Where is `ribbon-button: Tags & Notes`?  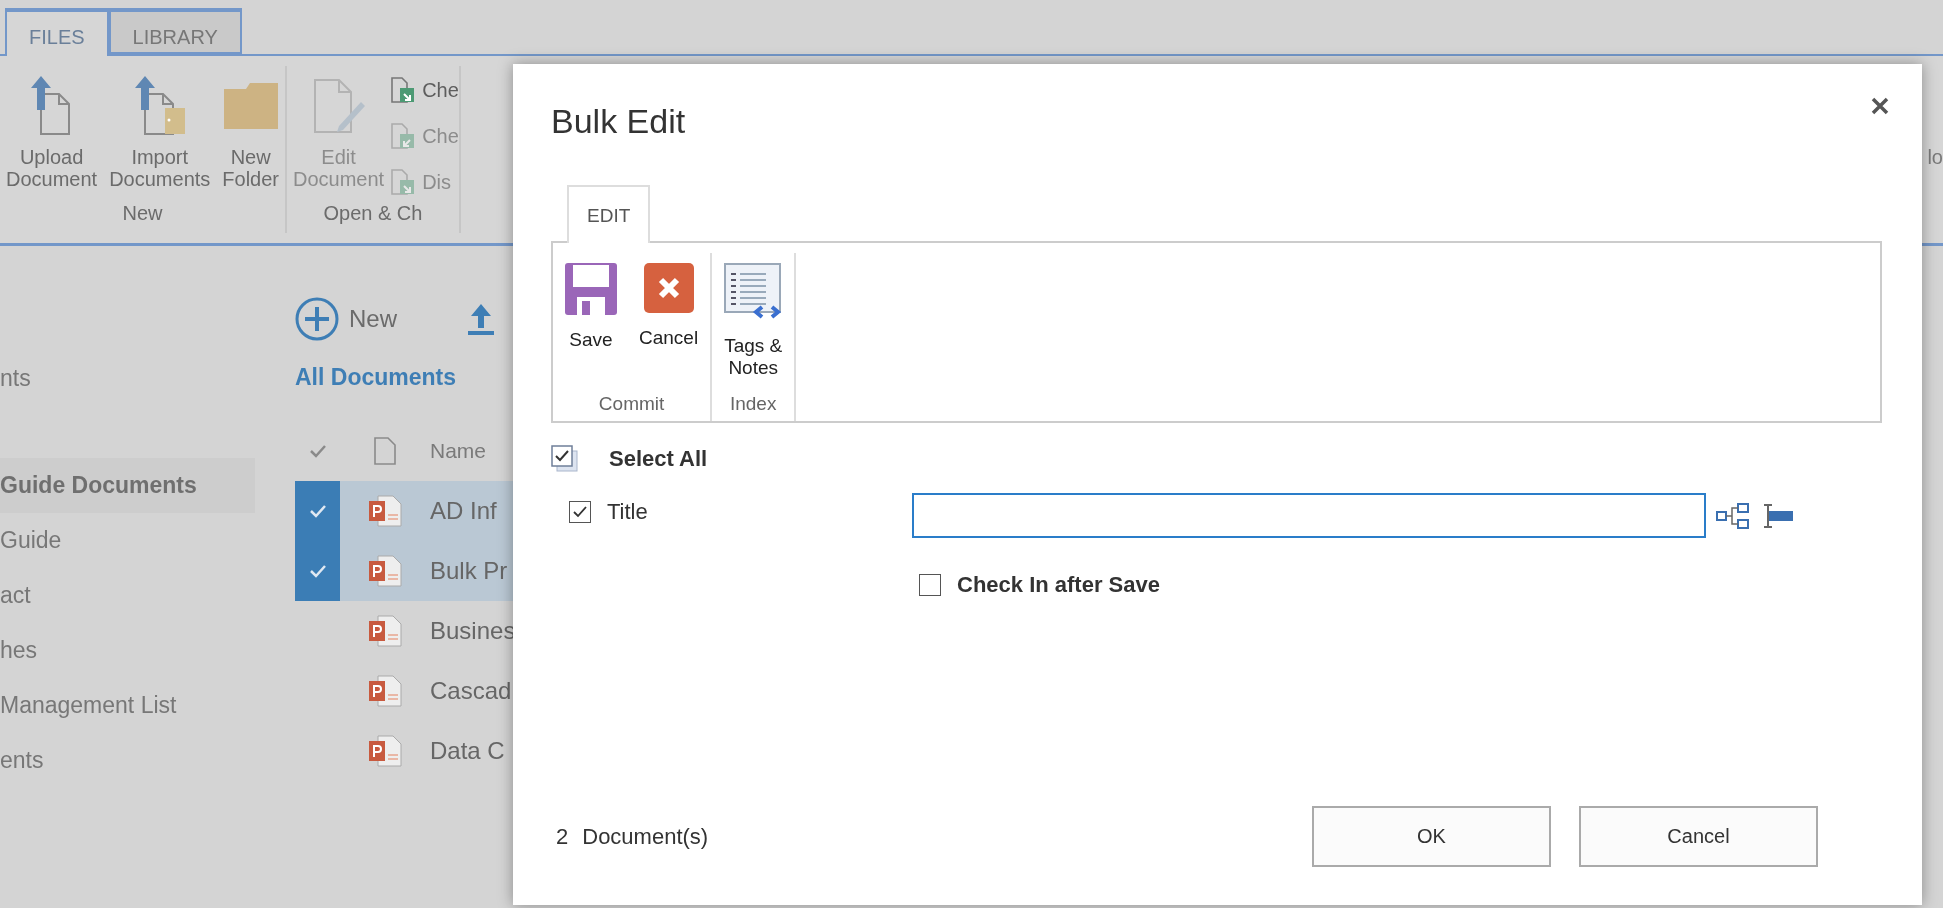
ribbon-button: Tags & Notes is located at coordinates (753, 323).